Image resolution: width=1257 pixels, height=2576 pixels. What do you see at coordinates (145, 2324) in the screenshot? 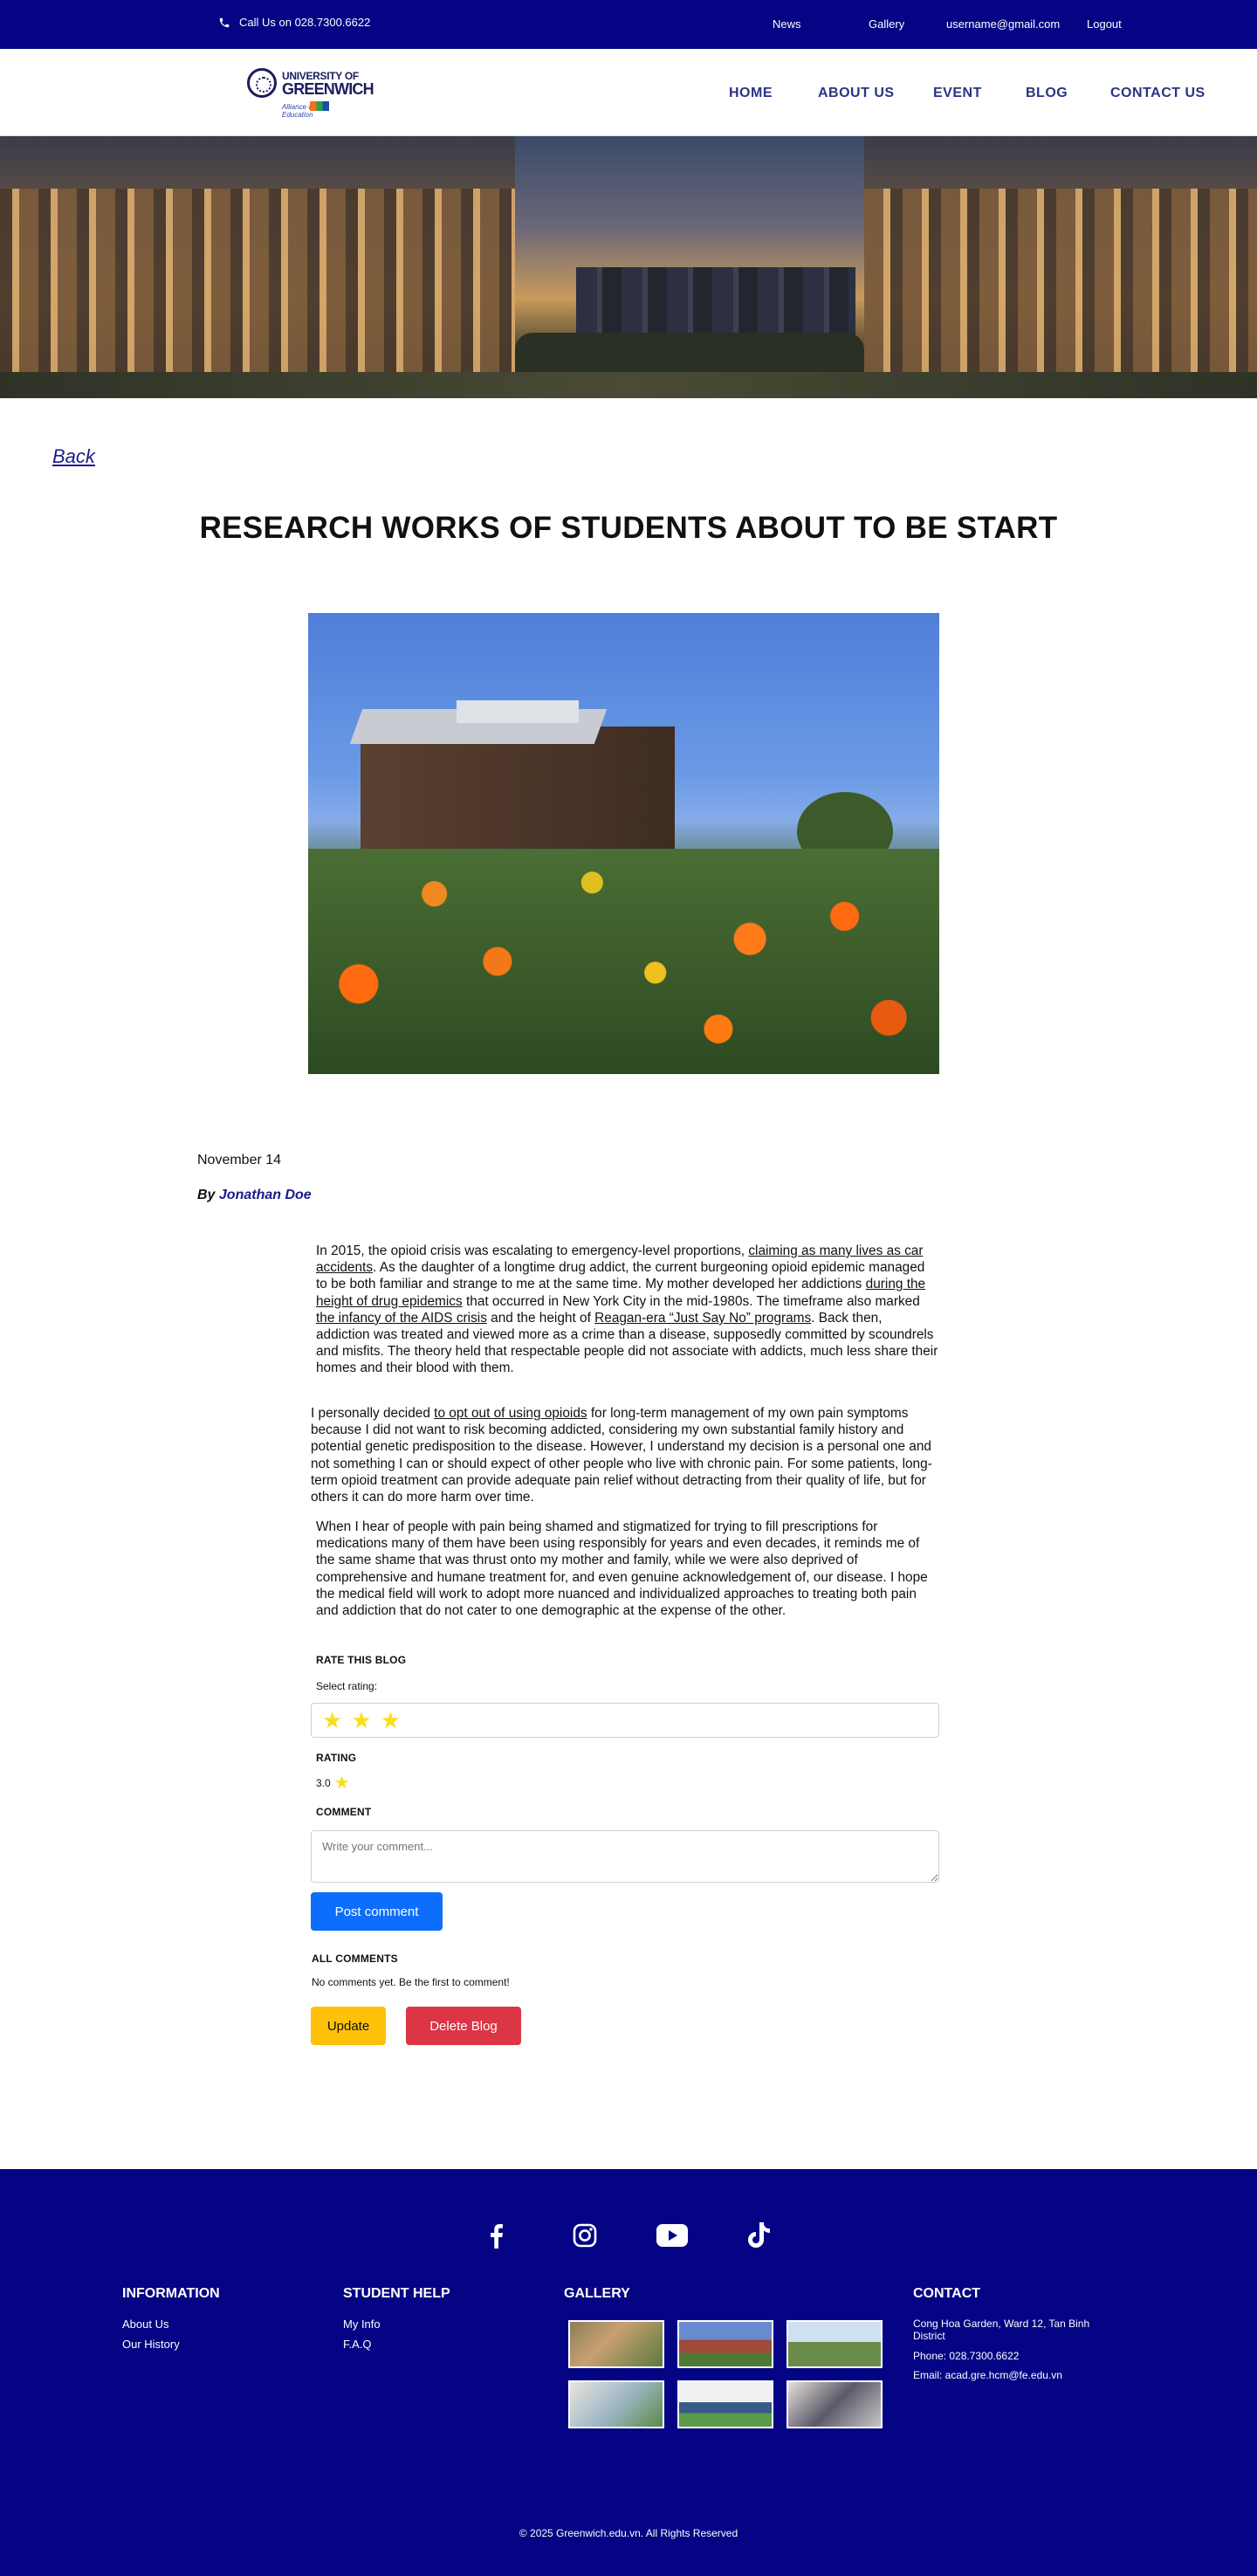
I see `about-us-link: About Us` at bounding box center [145, 2324].